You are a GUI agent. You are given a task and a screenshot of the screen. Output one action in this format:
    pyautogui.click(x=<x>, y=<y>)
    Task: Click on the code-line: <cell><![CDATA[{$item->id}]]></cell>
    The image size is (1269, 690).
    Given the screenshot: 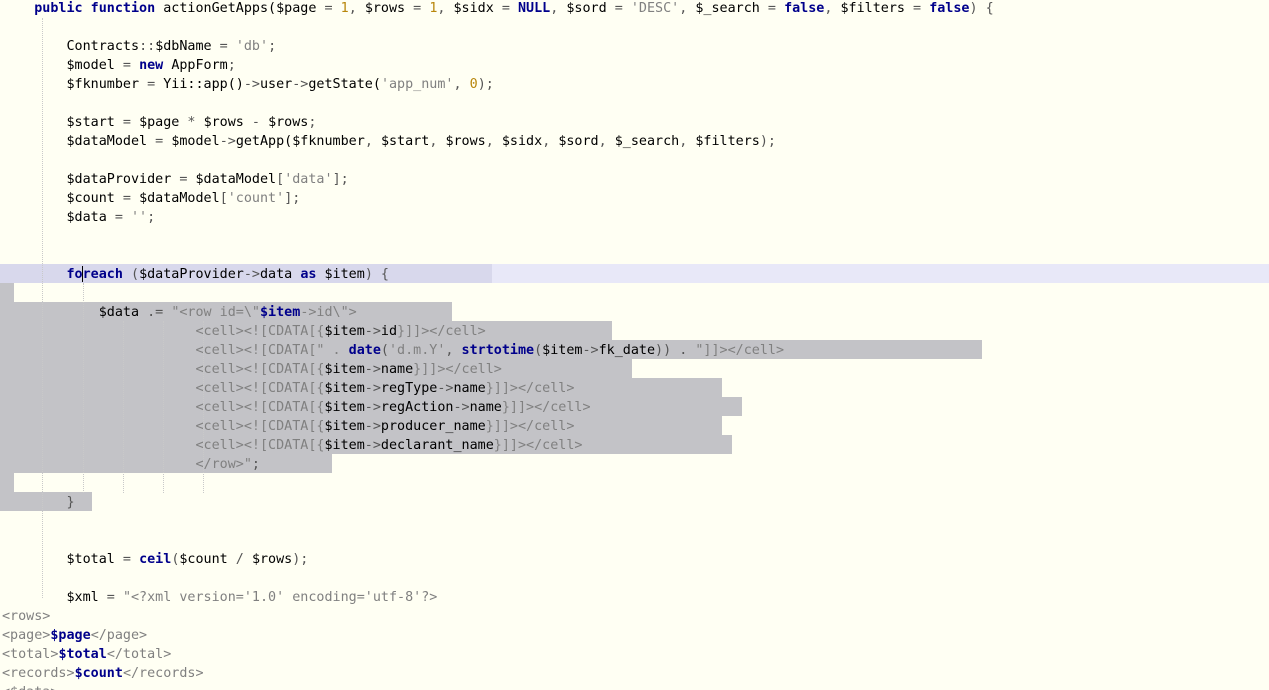 What is the action you would take?
    pyautogui.click(x=243, y=331)
    